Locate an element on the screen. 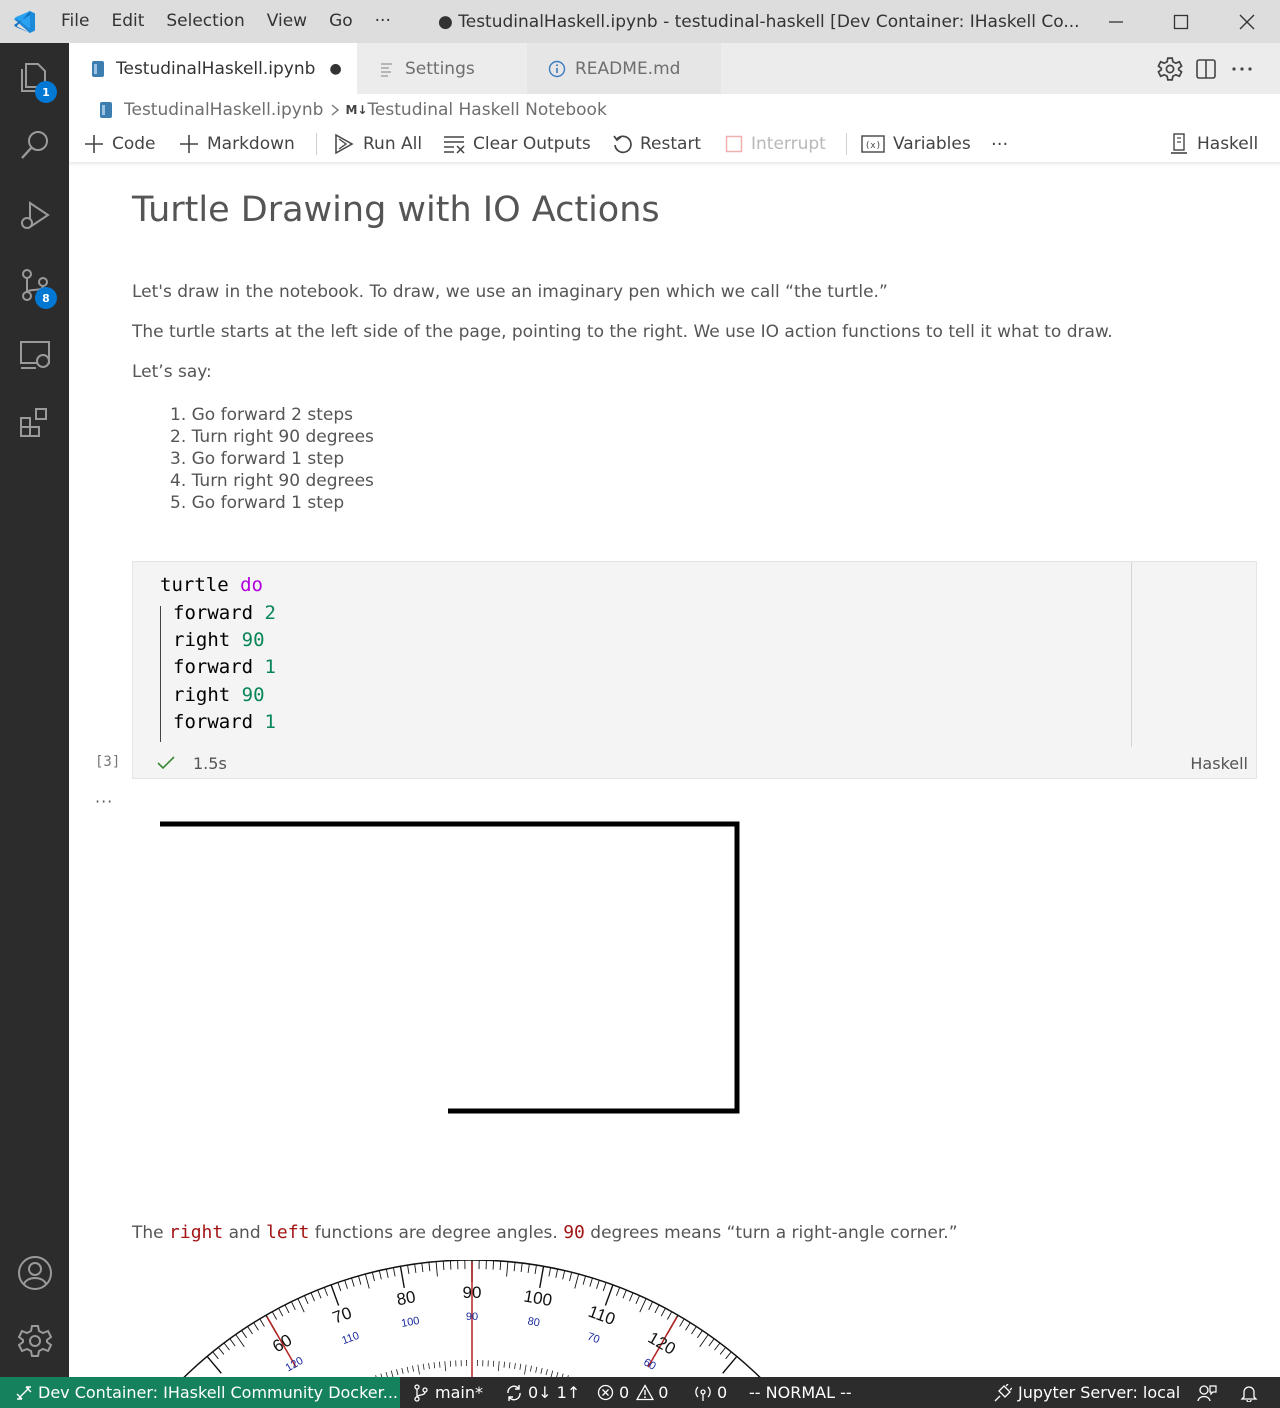  menu-view: View is located at coordinates (287, 21).